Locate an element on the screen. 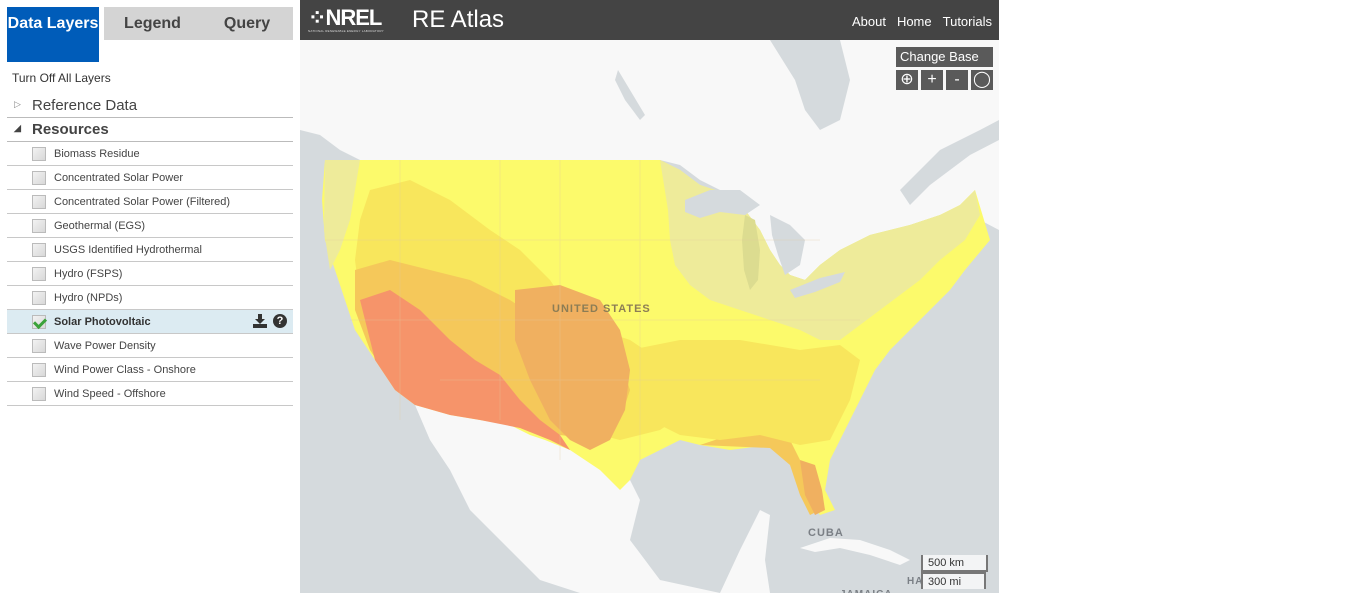  map-controls: Change Base ⊕ + - ◯ is located at coordinates (944, 68).